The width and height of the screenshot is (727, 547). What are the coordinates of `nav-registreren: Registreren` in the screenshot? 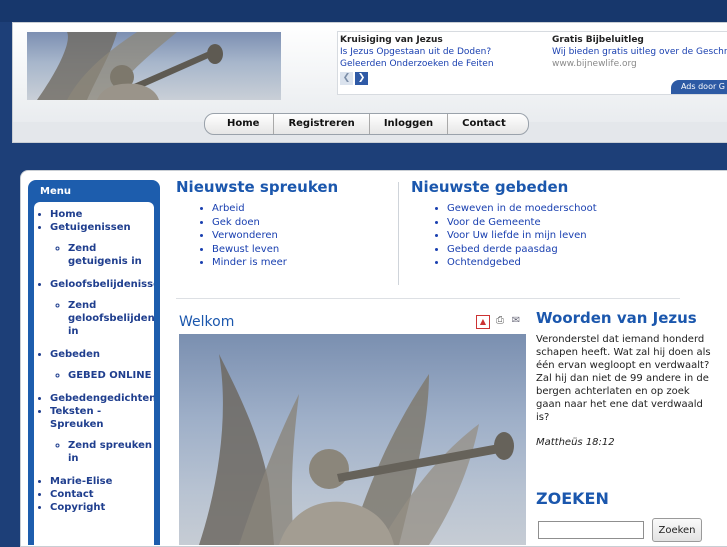 It's located at (322, 124).